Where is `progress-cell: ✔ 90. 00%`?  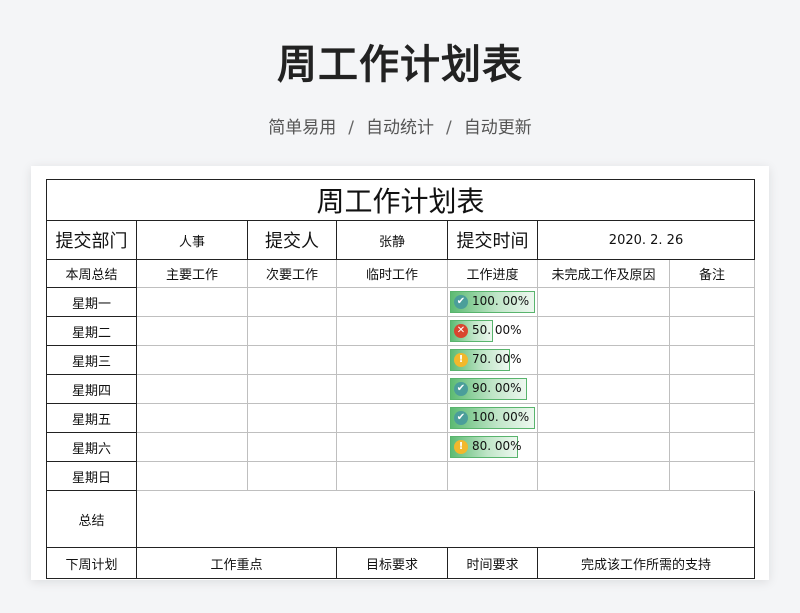
progress-cell: ✔ 90. 00% is located at coordinates (492, 389).